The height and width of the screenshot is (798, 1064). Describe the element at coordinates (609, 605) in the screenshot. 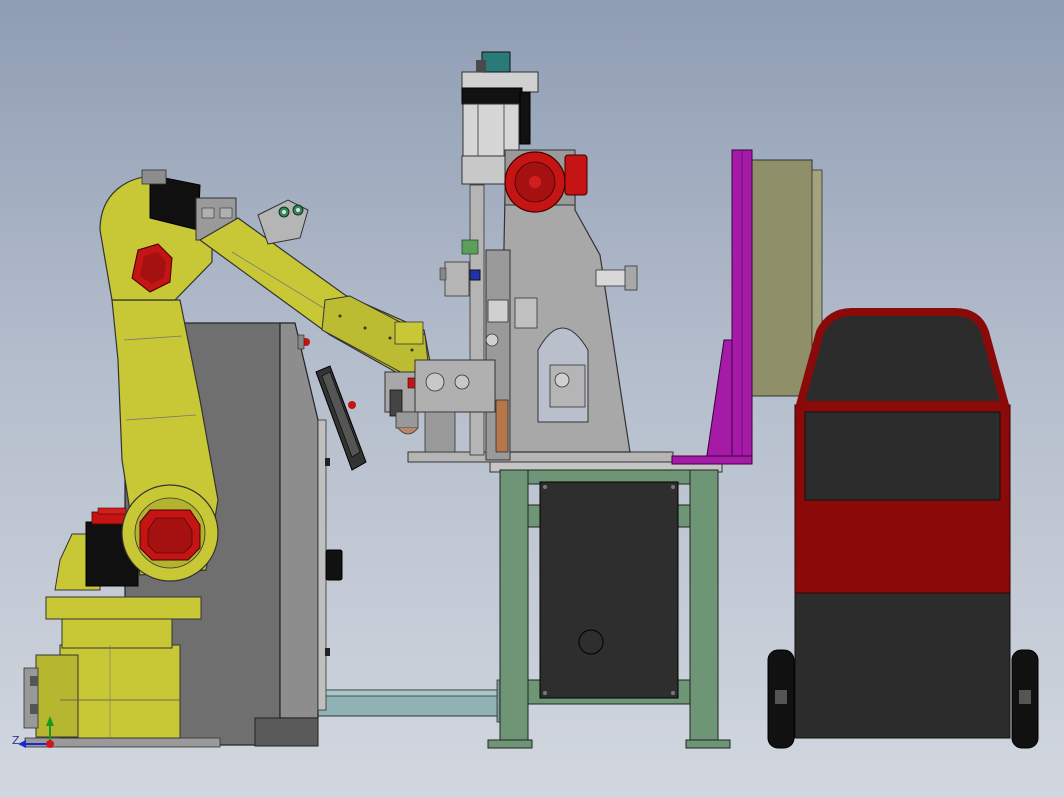

I see `work-table` at that location.